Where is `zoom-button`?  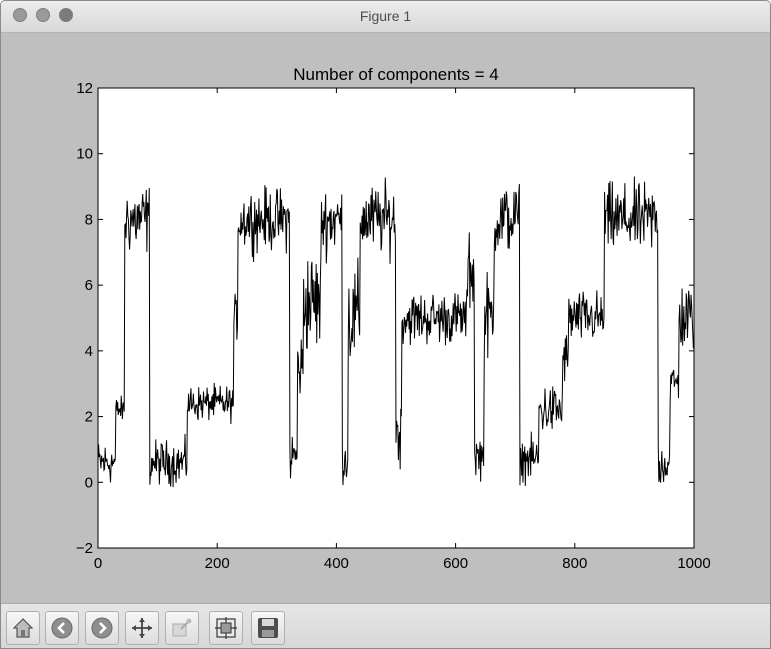 zoom-button is located at coordinates (182, 628).